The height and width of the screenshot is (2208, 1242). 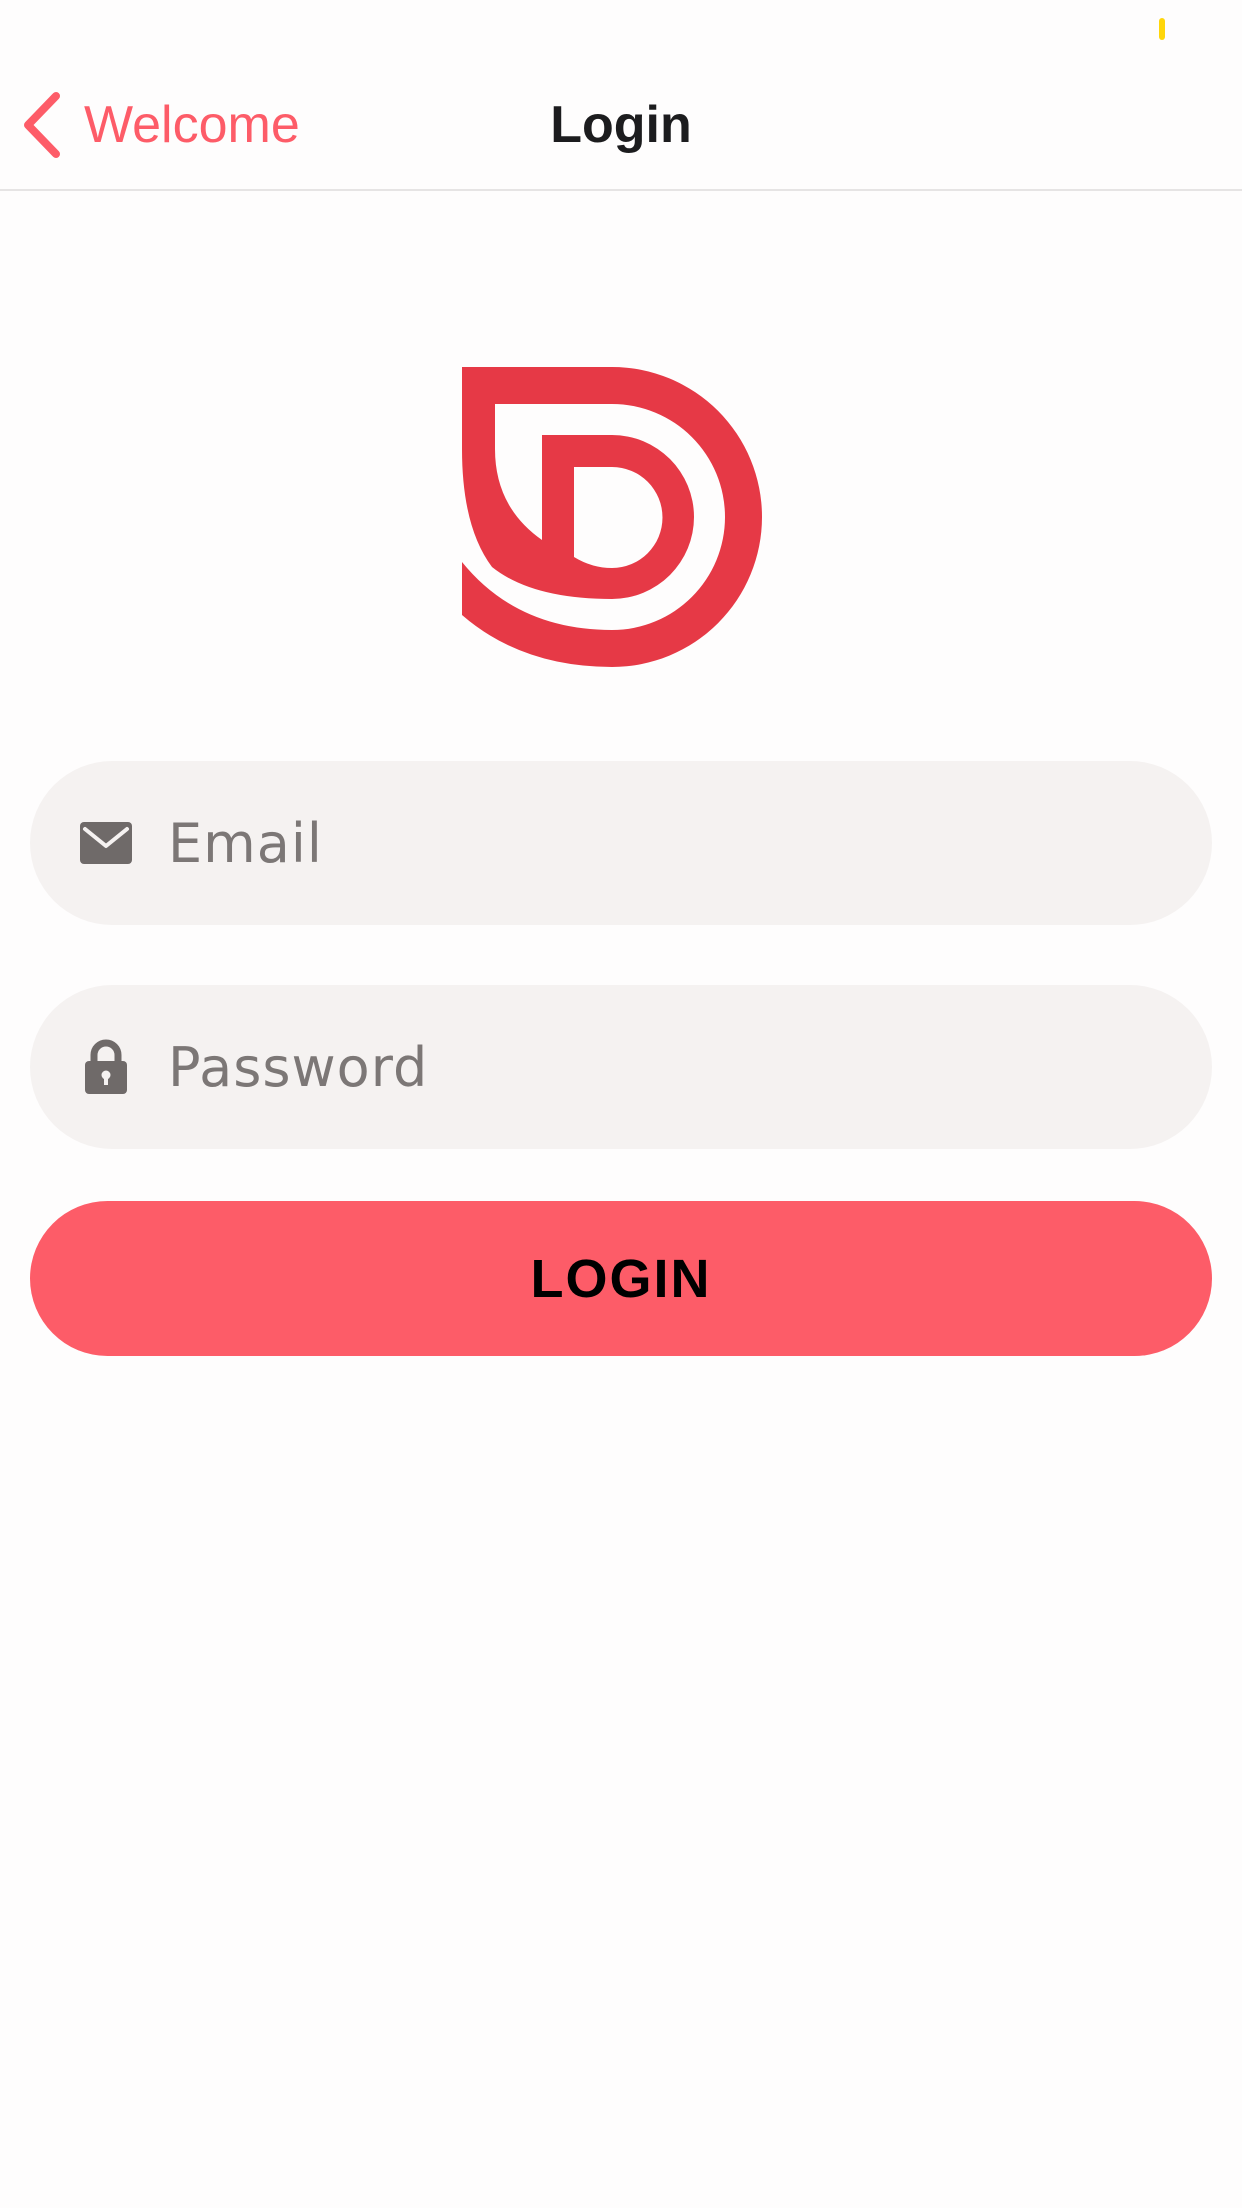 I want to click on password-input, so click(x=690, y=1067).